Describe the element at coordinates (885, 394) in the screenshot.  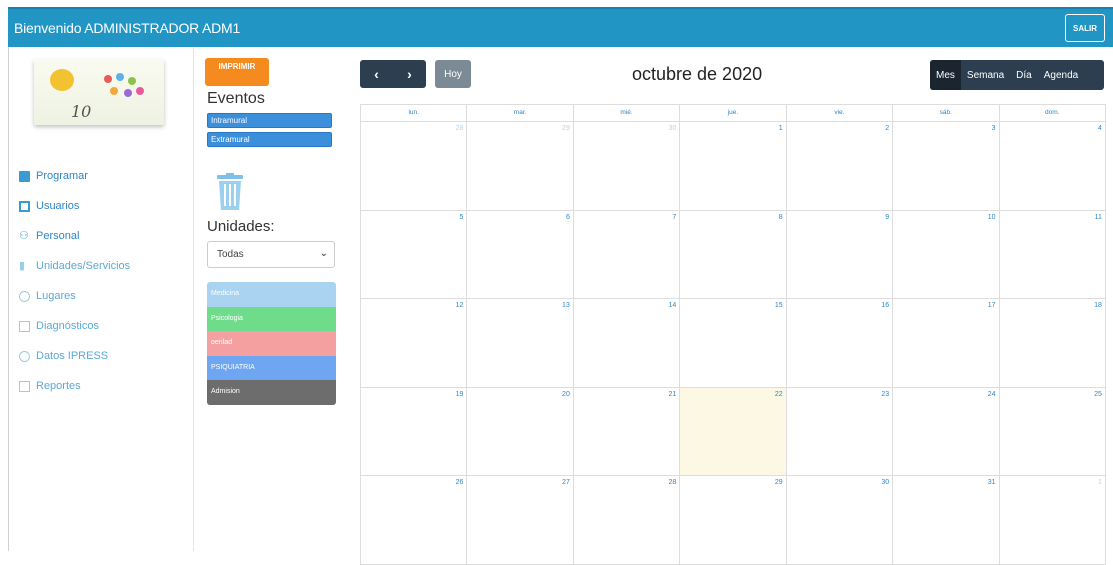
I see `day-number: 23` at that location.